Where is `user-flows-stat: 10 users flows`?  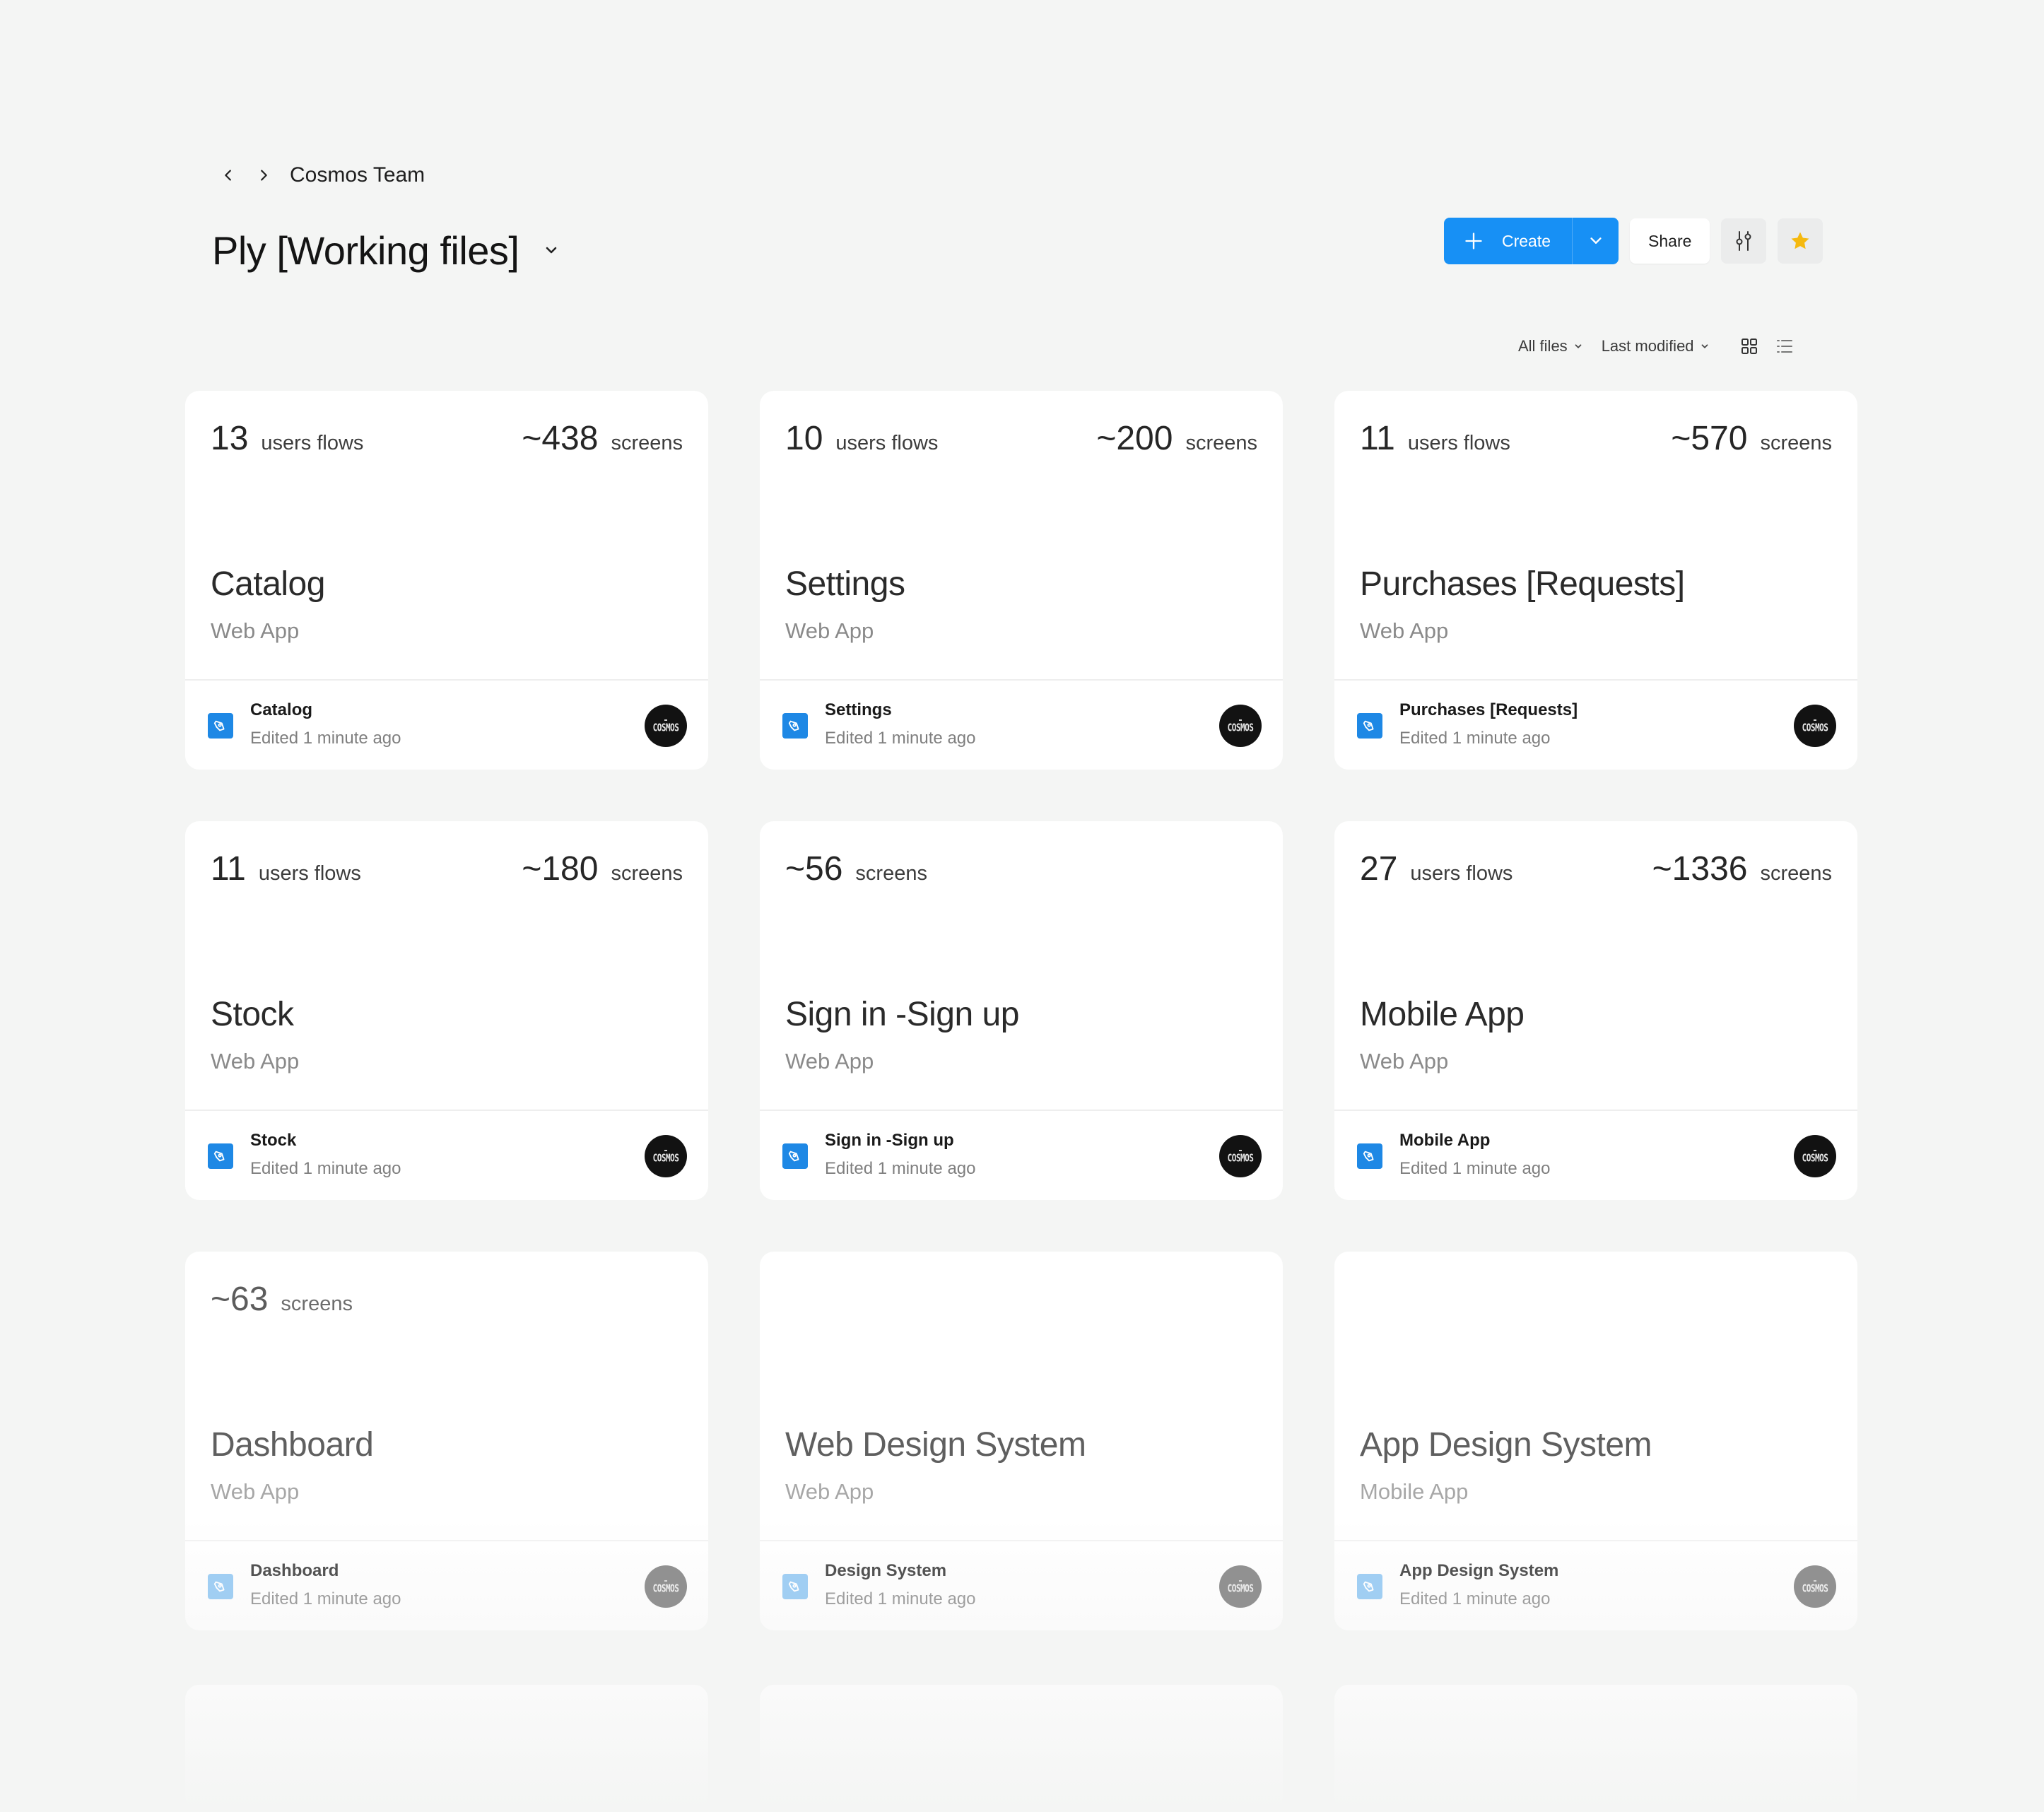
user-flows-stat: 10 users flows is located at coordinates (861, 438).